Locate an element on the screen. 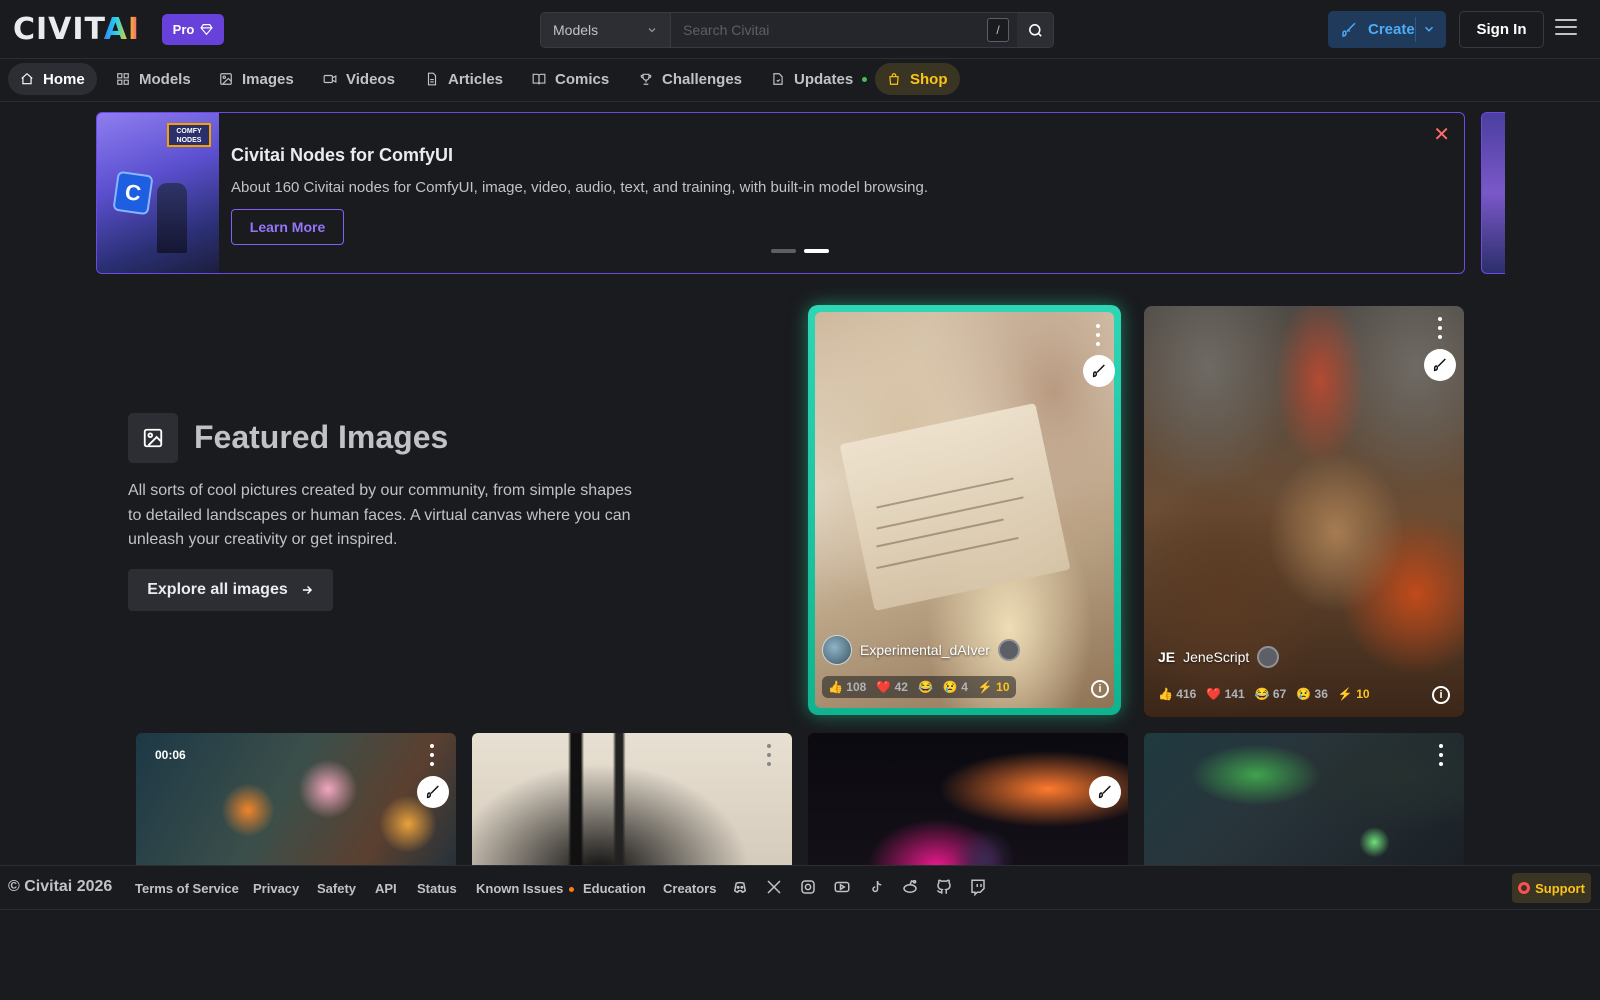  sign-in-button: Sign In is located at coordinates (1501, 29).